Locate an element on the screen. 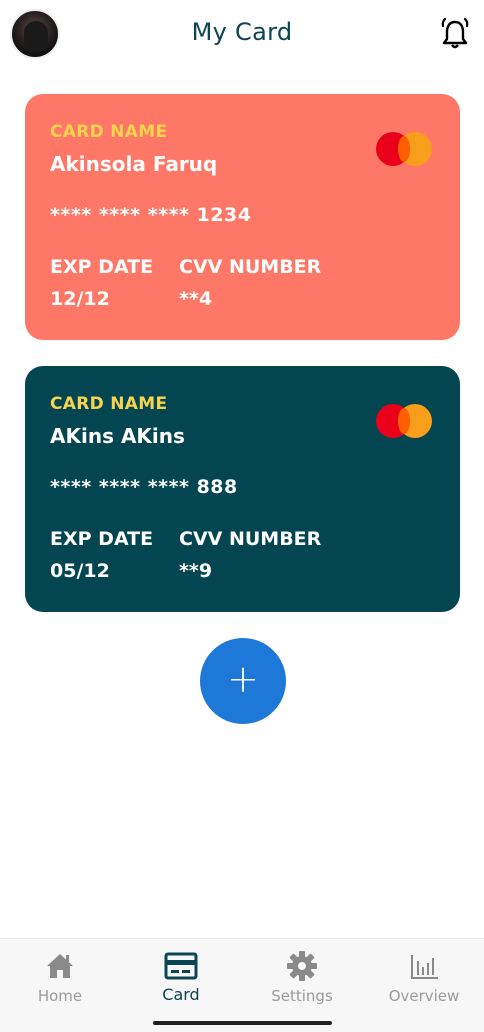 This screenshot has width=484, height=1032. nav-item-overview: Overview is located at coordinates (424, 977).